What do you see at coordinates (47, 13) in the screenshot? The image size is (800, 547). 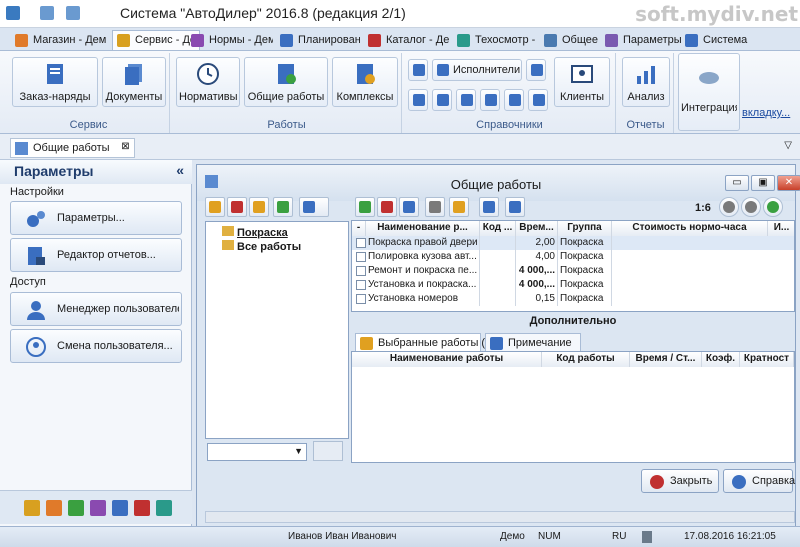 I see `copy-icon` at bounding box center [47, 13].